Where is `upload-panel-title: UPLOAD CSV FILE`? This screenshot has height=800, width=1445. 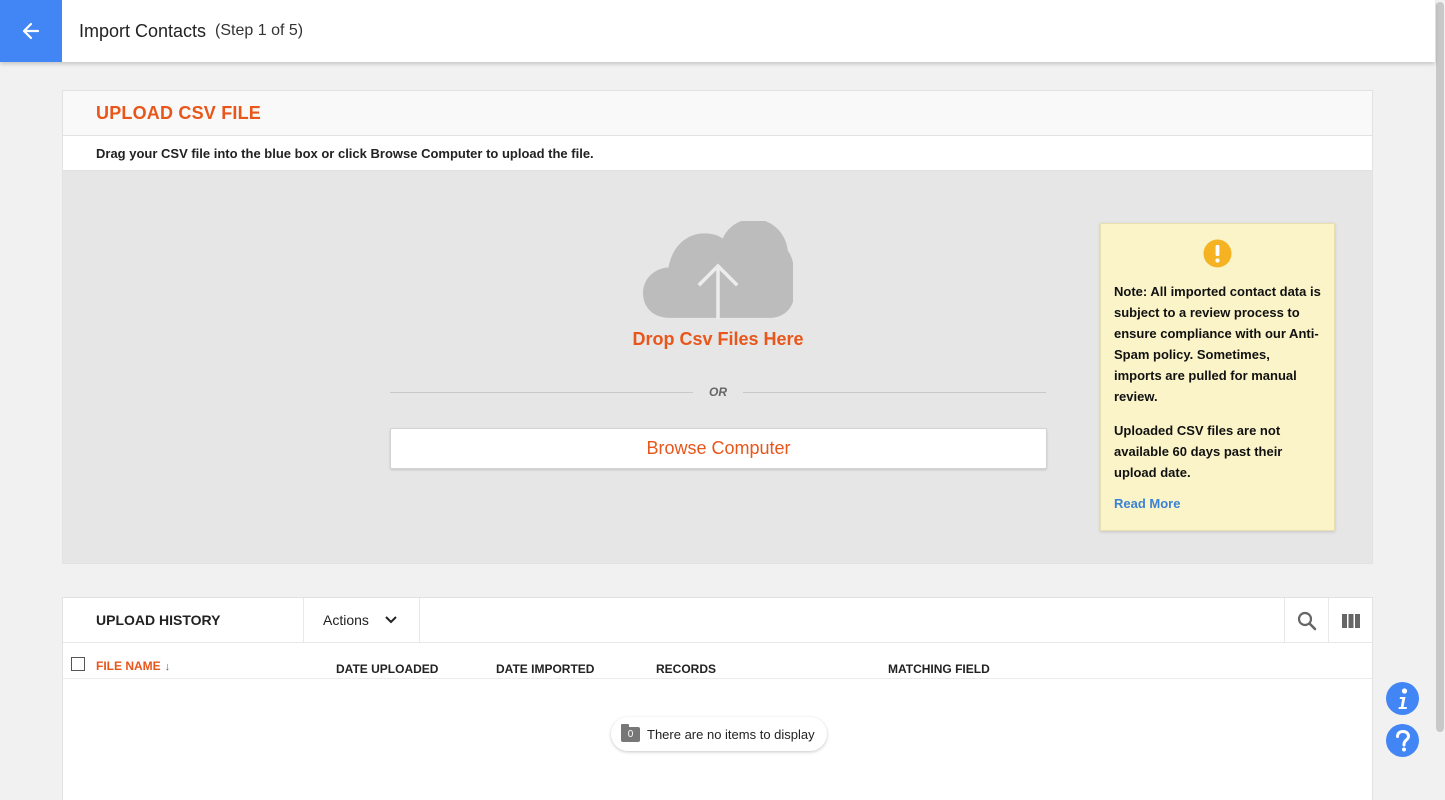
upload-panel-title: UPLOAD CSV FILE is located at coordinates (179, 112).